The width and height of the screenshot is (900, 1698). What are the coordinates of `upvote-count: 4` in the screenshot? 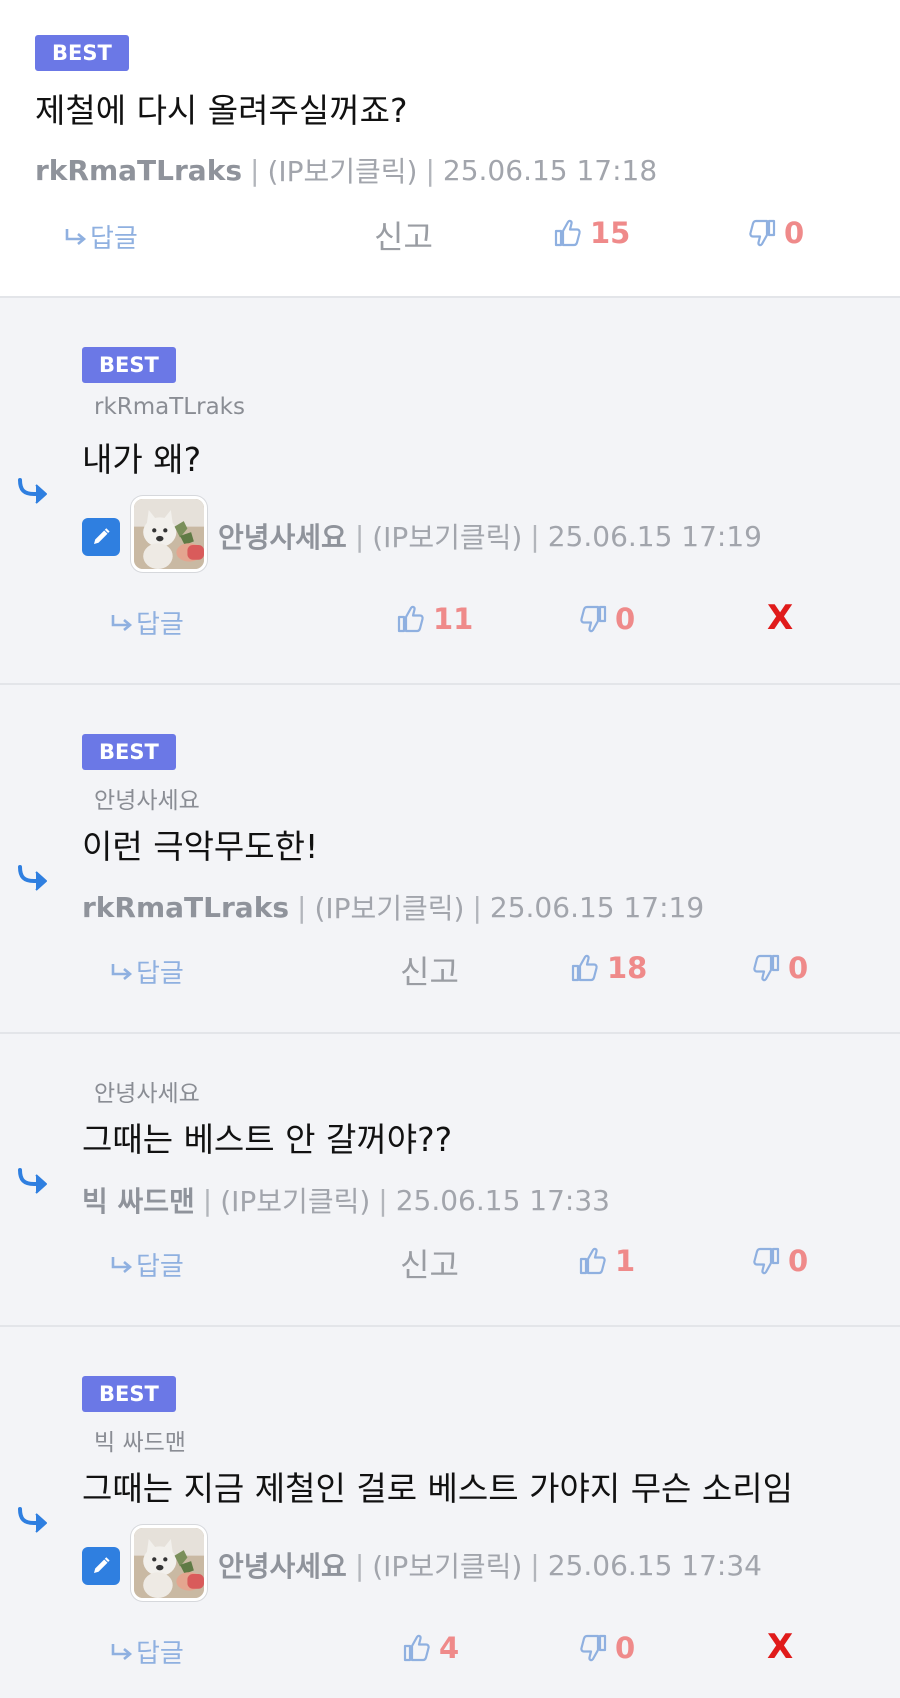 It's located at (449, 1648).